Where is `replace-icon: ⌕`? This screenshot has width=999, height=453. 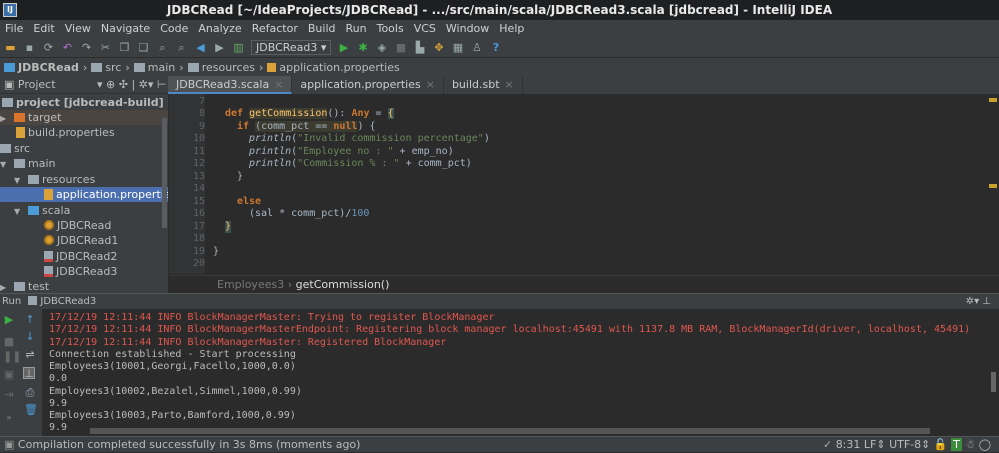 replace-icon: ⌕ is located at coordinates (181, 47).